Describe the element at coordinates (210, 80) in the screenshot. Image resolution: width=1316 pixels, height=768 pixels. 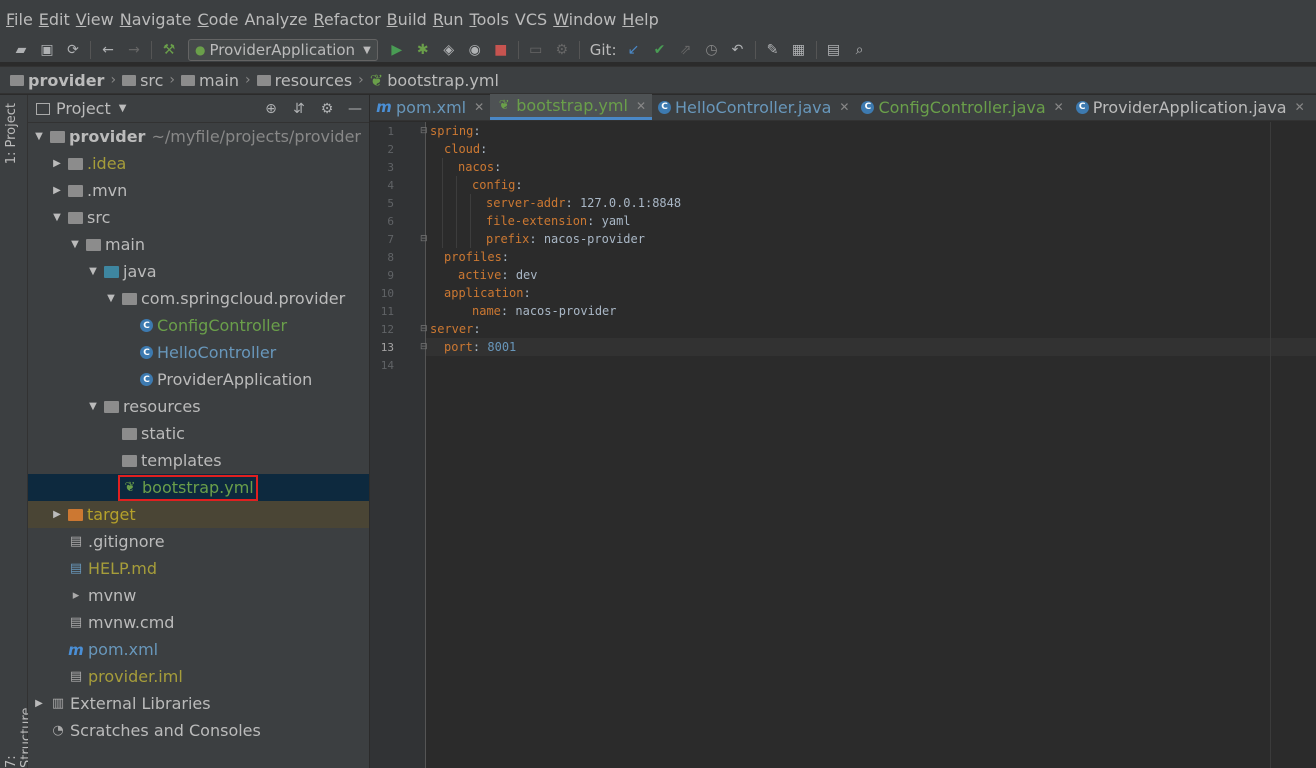
I see `breadcrumb-main: main` at that location.